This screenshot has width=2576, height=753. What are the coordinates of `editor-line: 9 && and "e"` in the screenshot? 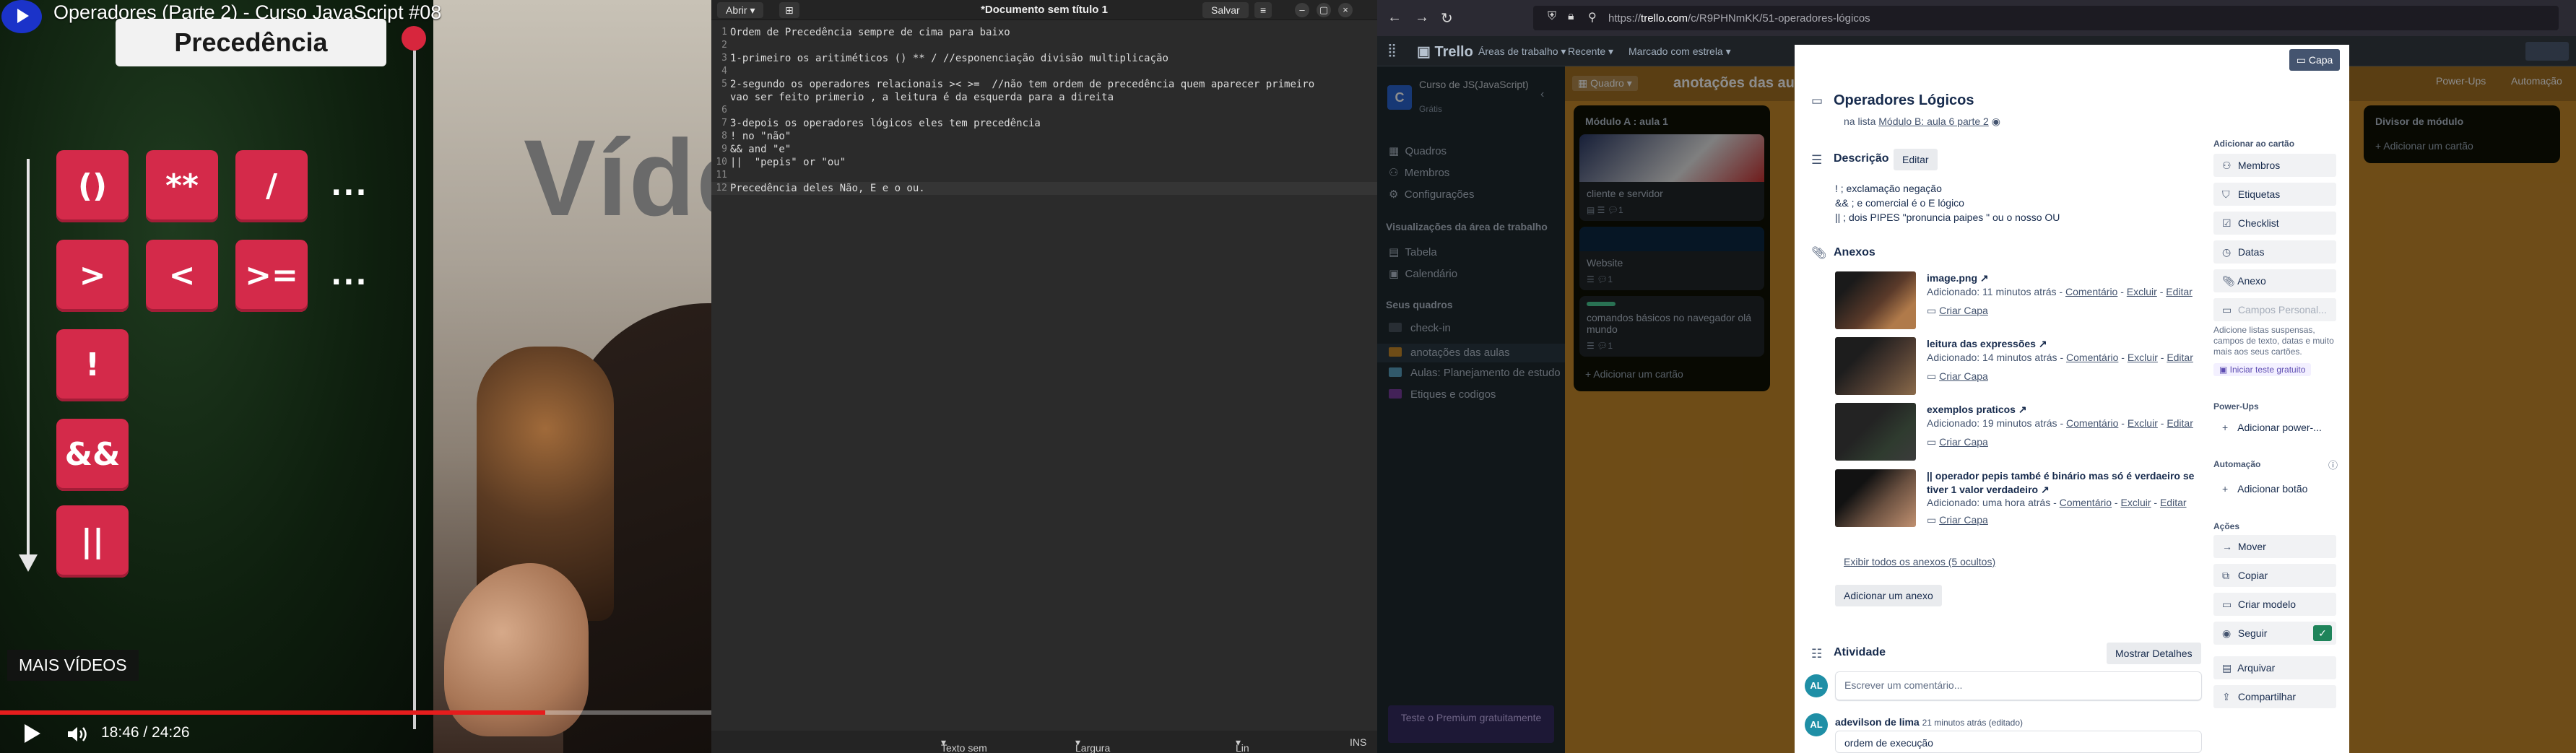 It's located at (1044, 150).